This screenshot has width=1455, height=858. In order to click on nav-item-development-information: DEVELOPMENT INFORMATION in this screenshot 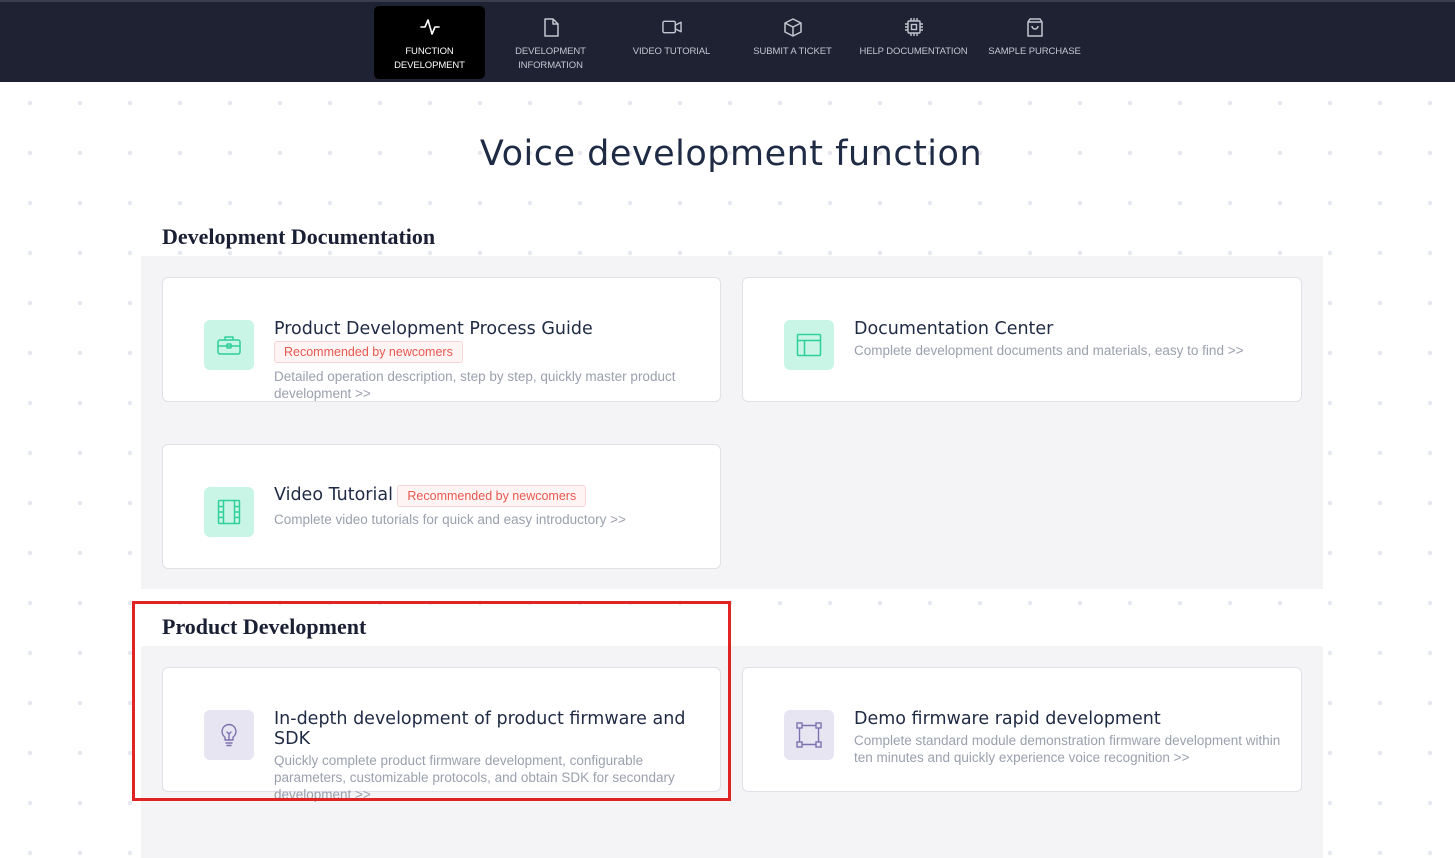, I will do `click(550, 42)`.